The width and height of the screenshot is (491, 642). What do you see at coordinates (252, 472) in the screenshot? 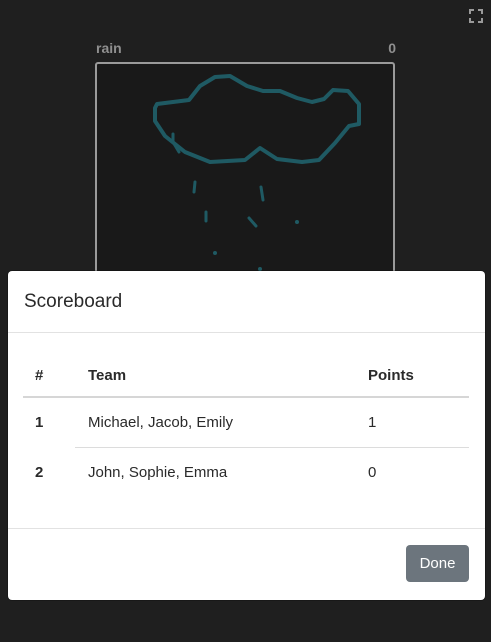
I see `table-row: 2 John, Sophie, Emma 0` at bounding box center [252, 472].